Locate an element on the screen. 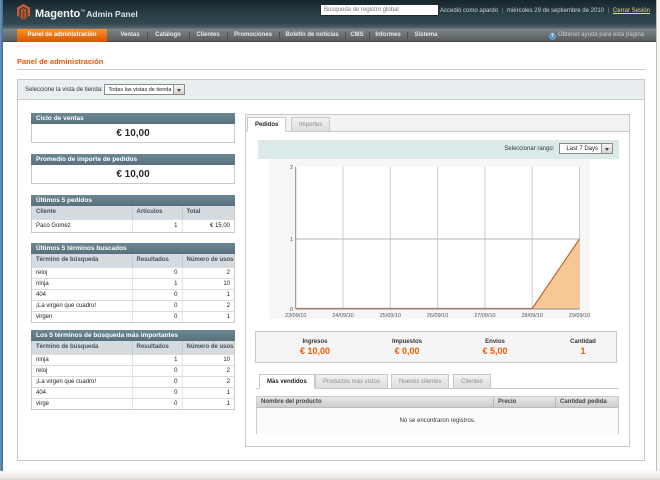  svg-text: 28/09/10 is located at coordinates (531, 316).